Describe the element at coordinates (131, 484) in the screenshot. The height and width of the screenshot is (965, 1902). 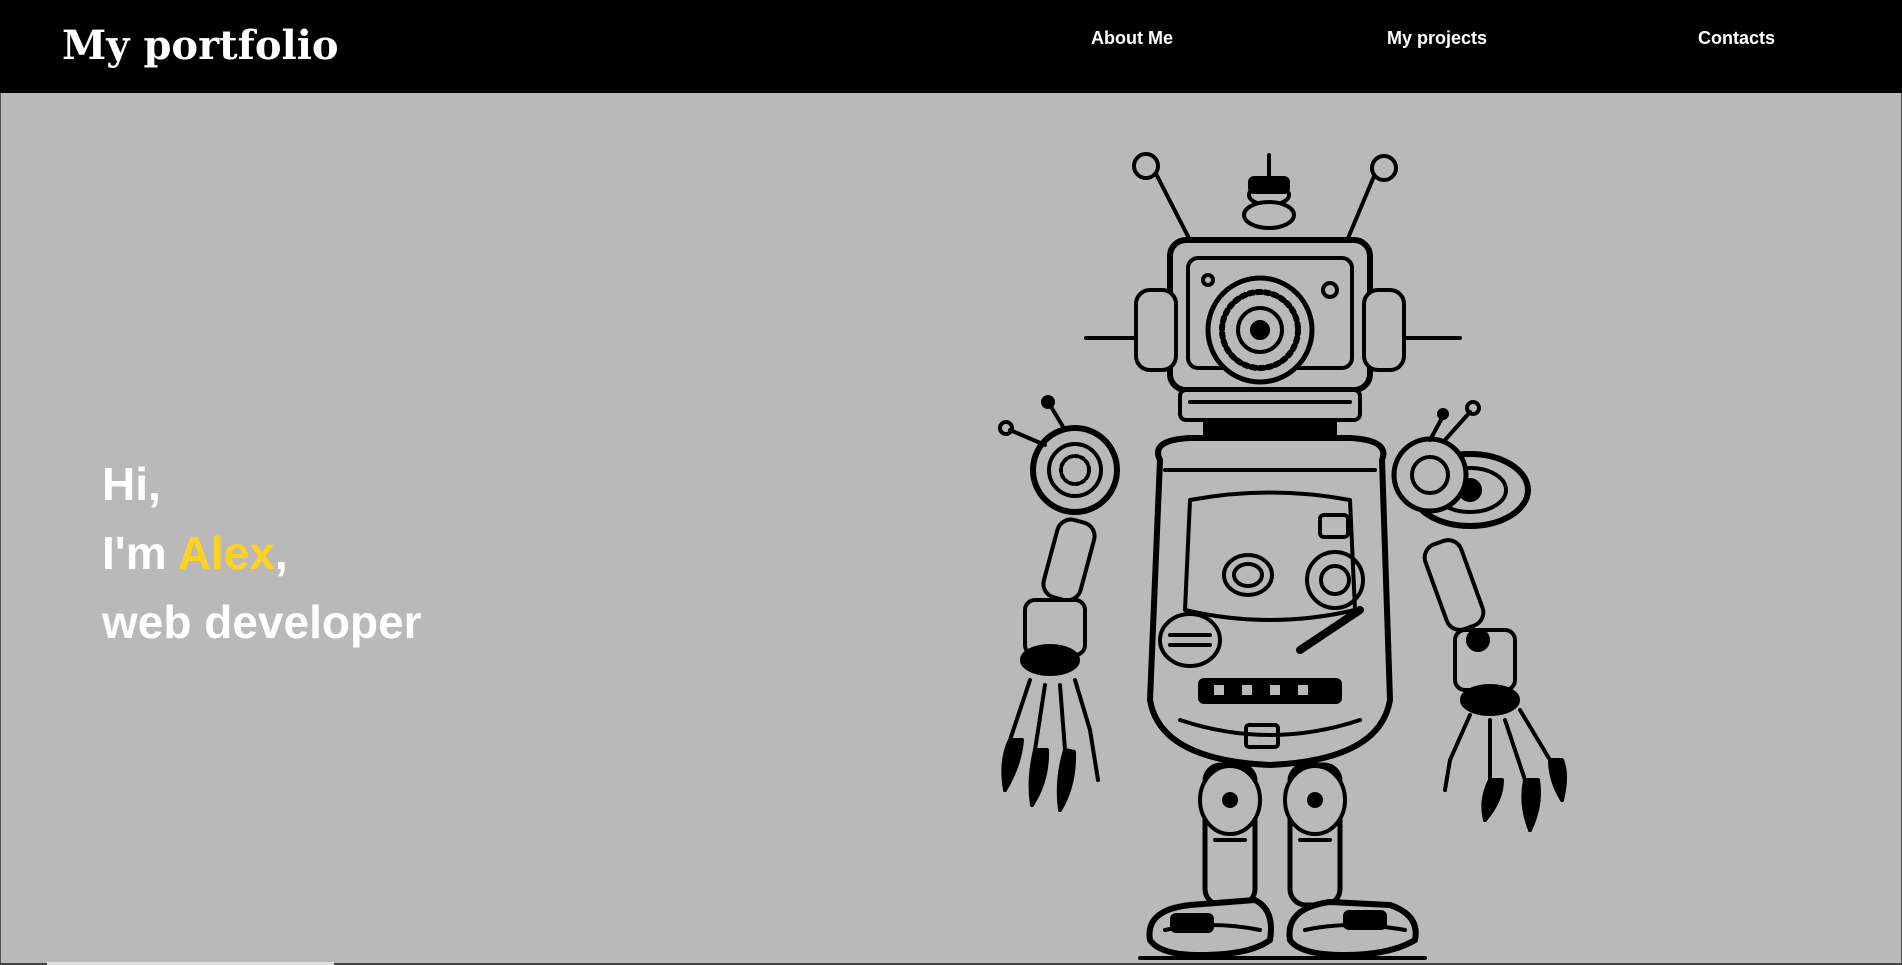
I see `hero-greeting: Hi,` at that location.